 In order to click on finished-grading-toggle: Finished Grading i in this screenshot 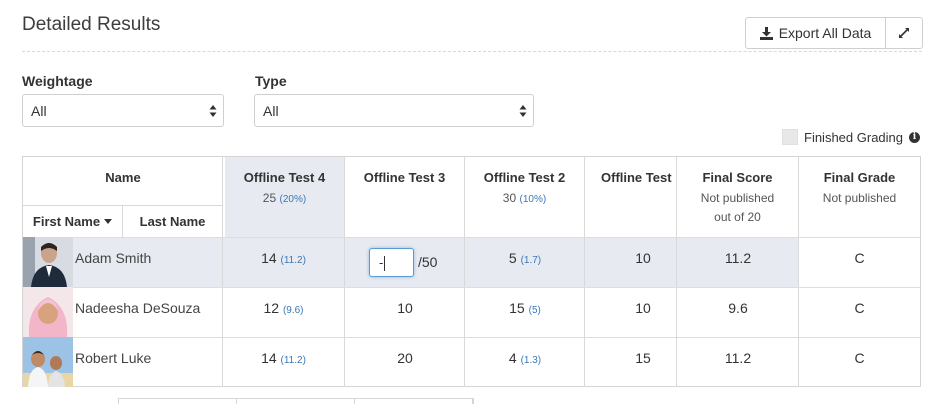, I will do `click(851, 137)`.